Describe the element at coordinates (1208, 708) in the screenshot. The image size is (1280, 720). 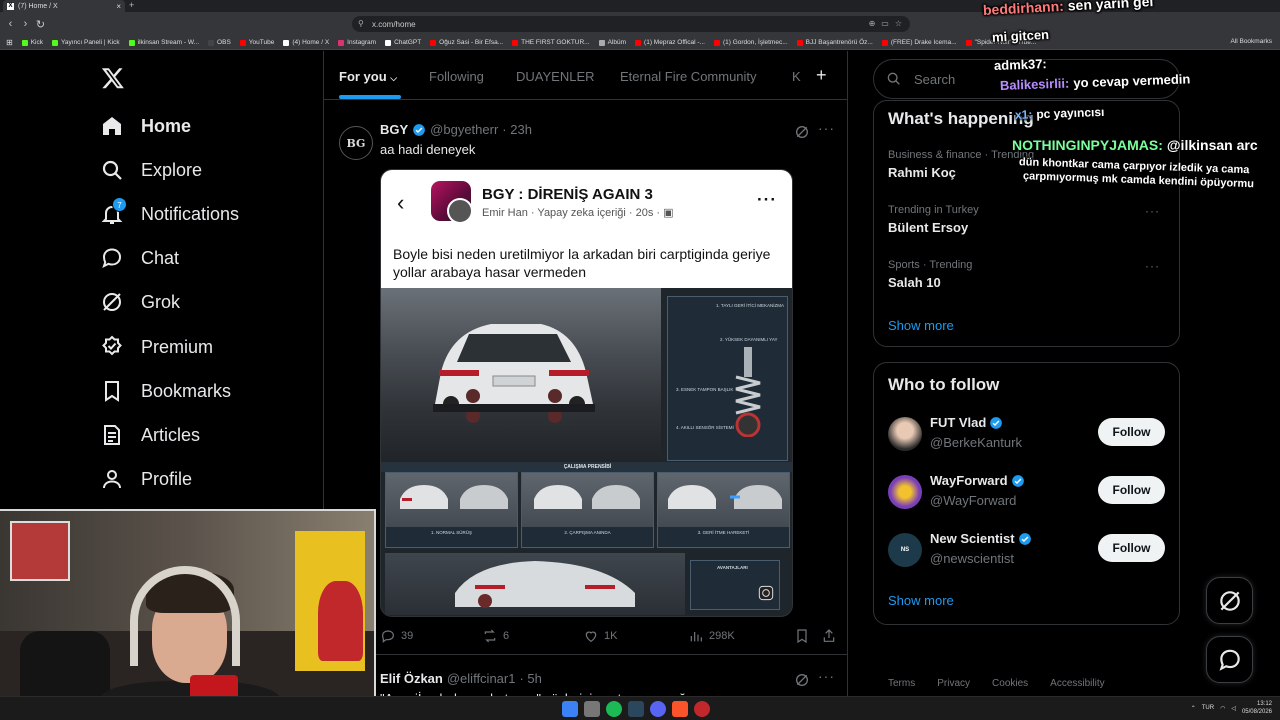
I see `language-indicator: TUR` at that location.